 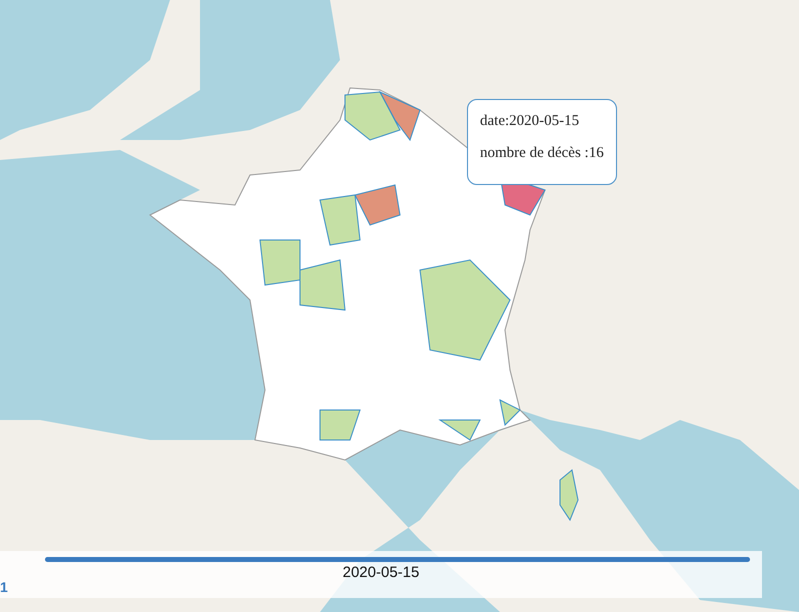 What do you see at coordinates (381, 572) in the screenshot?
I see `slider-date-label: 2020-05-15` at bounding box center [381, 572].